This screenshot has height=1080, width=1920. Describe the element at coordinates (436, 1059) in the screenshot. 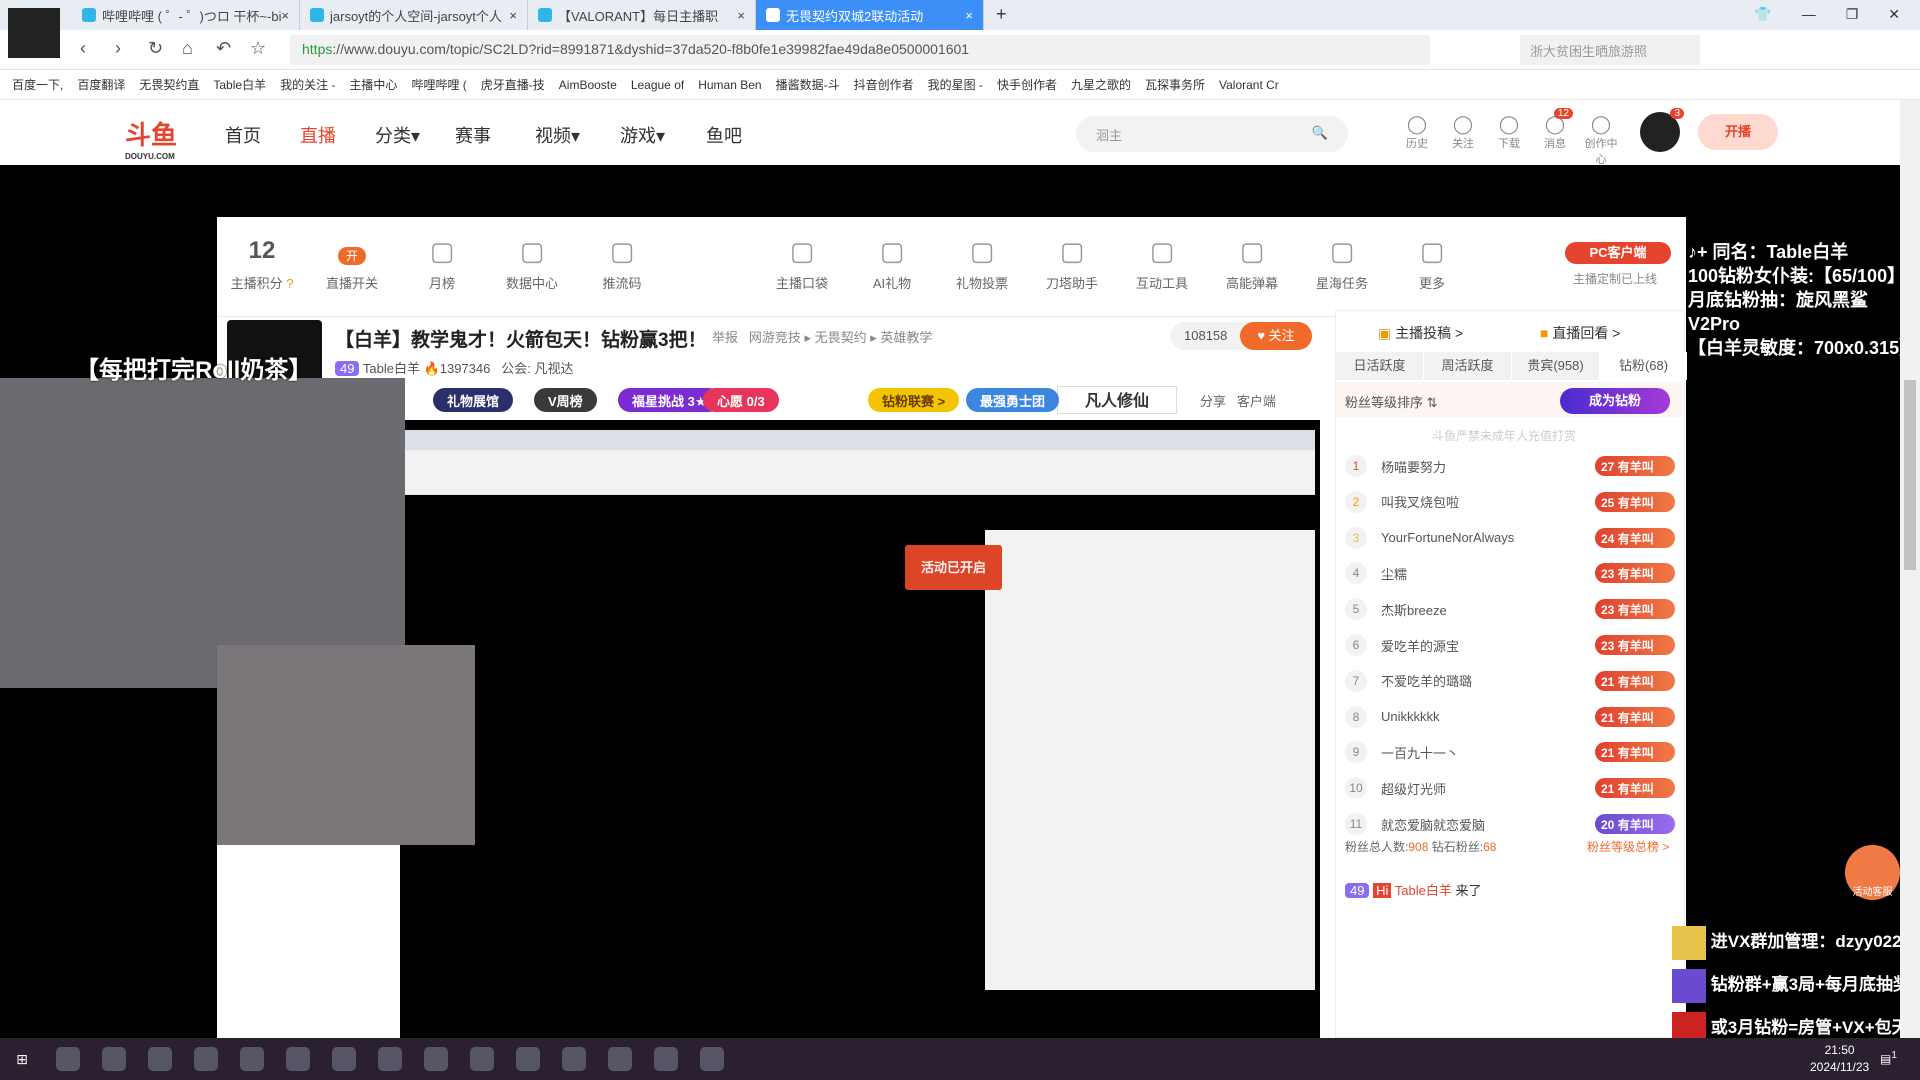

I see `player-icon` at that location.